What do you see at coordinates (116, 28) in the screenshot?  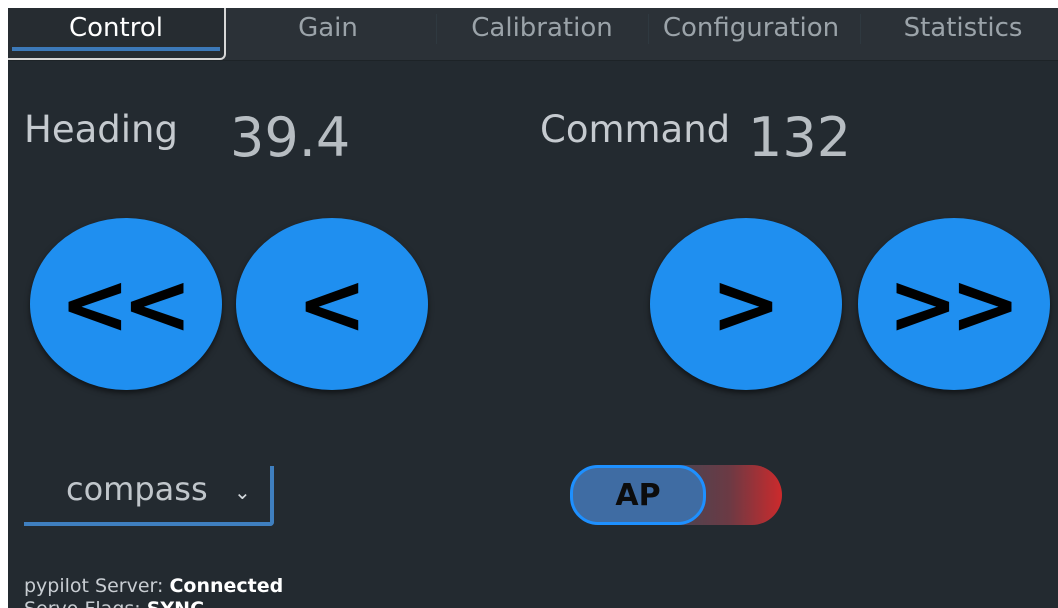 I see `tab-control-label: Control` at bounding box center [116, 28].